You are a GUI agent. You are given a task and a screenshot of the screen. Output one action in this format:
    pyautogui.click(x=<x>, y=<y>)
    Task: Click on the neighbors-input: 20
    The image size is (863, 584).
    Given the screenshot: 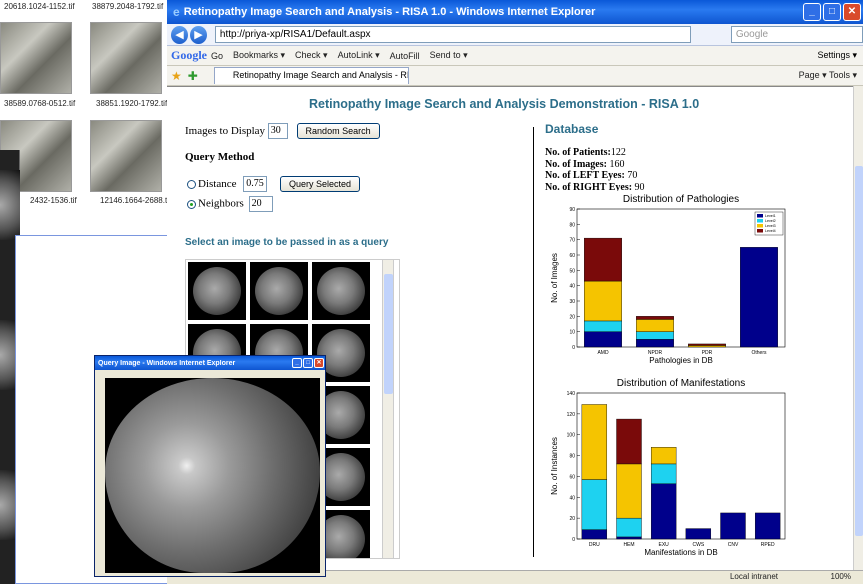 What is the action you would take?
    pyautogui.click(x=260, y=204)
    